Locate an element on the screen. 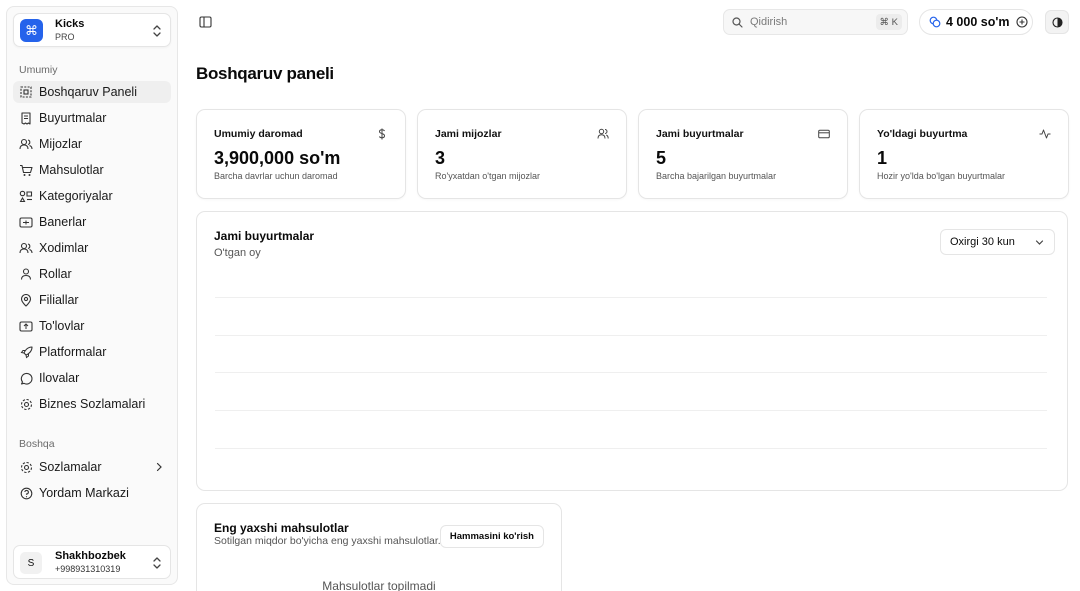 Image resolution: width=1080 pixels, height=591 pixels. stat-subtitle: Hozir yo'lda bo'lgan buyurtmalar is located at coordinates (941, 176).